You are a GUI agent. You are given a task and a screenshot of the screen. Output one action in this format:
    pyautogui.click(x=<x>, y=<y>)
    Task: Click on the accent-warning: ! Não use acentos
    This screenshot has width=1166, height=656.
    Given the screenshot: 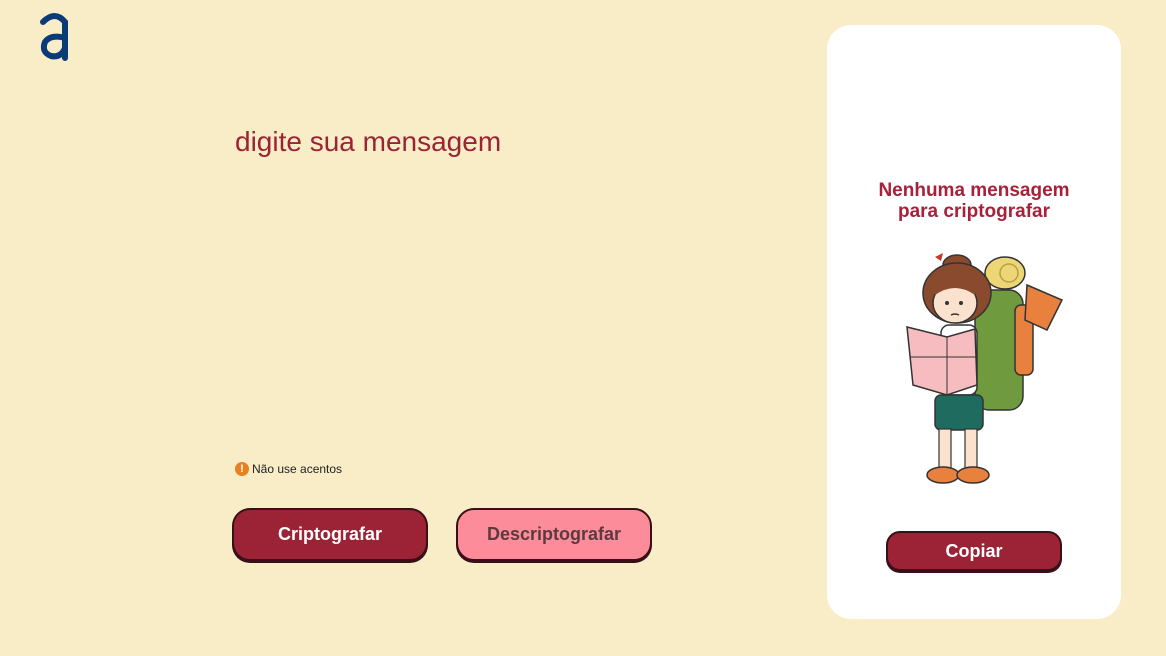 What is the action you would take?
    pyautogui.click(x=288, y=469)
    